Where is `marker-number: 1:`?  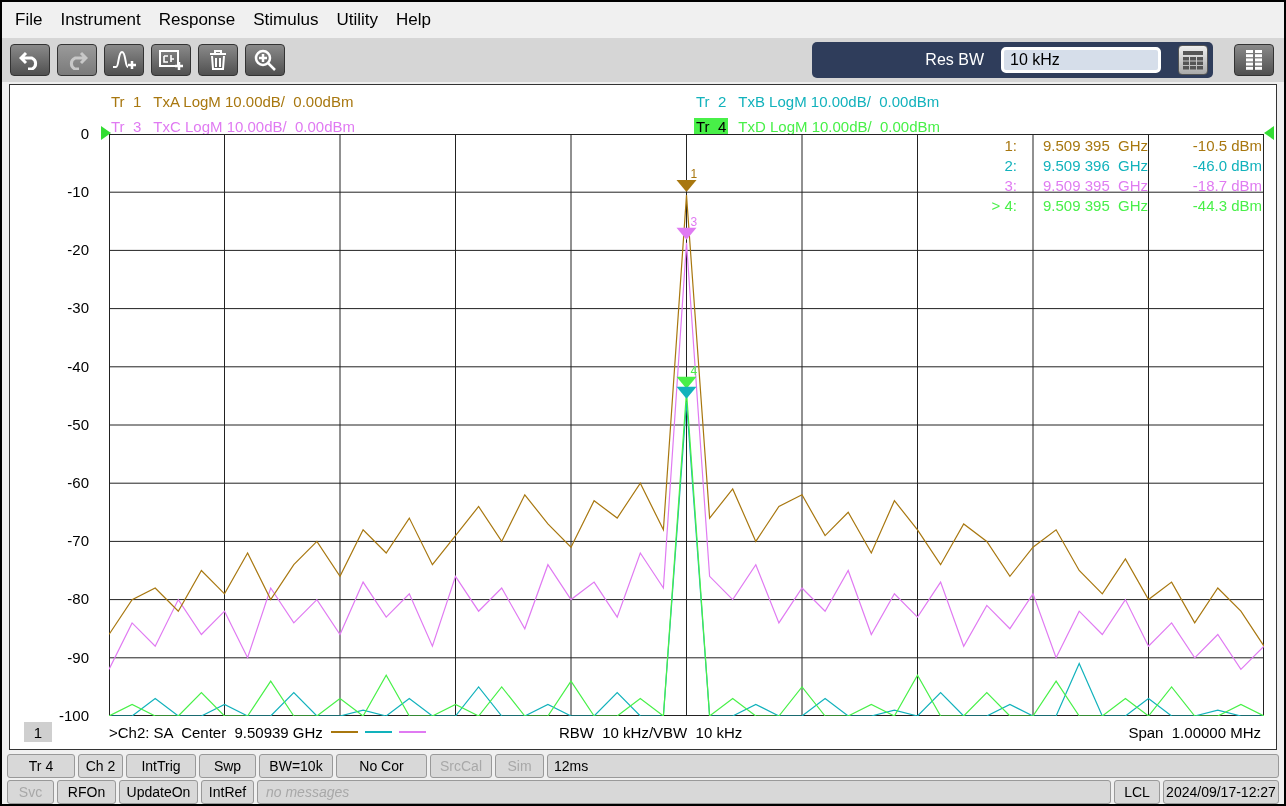 marker-number: 1: is located at coordinates (1010, 145).